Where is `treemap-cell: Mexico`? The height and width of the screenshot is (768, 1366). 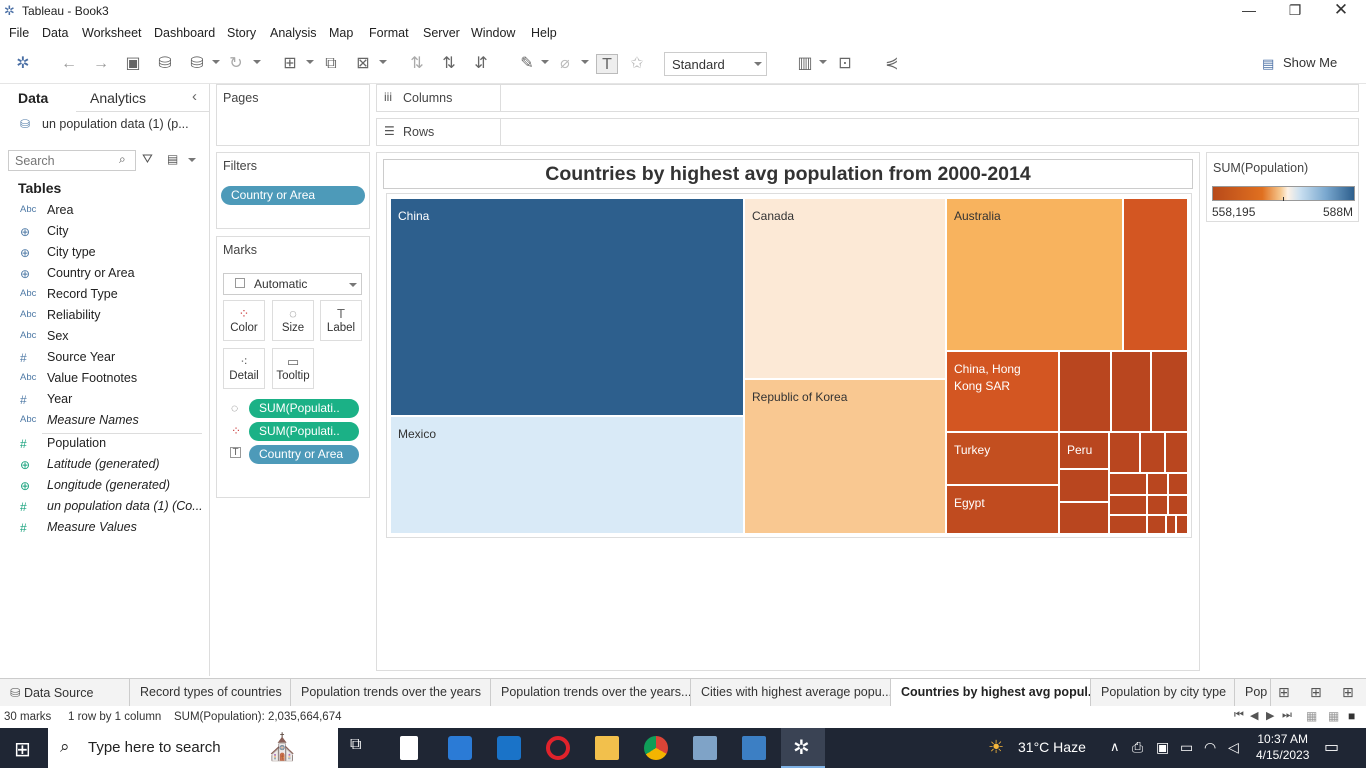 treemap-cell: Mexico is located at coordinates (567, 475).